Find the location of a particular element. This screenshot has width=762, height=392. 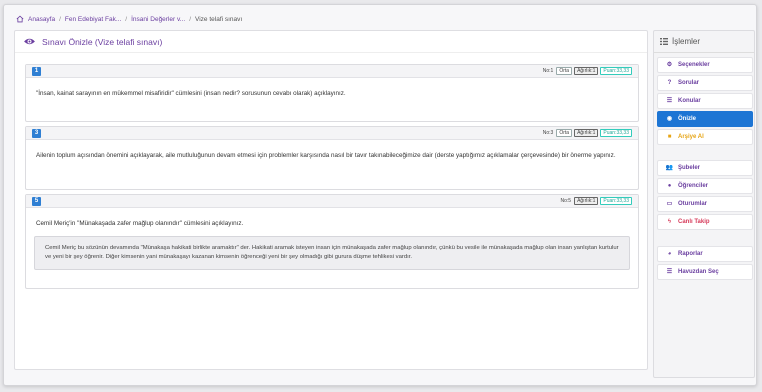

archive-icon: ■ is located at coordinates (669, 136).